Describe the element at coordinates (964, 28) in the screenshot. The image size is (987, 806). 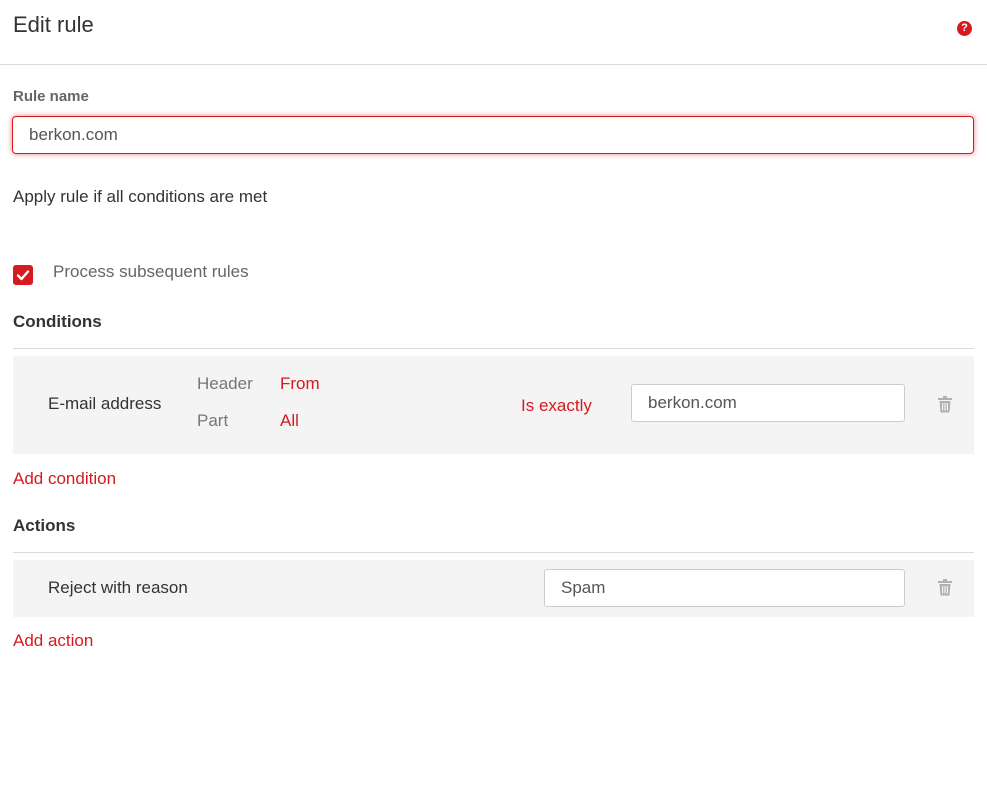
I see `question-circle-icon: ?` at that location.